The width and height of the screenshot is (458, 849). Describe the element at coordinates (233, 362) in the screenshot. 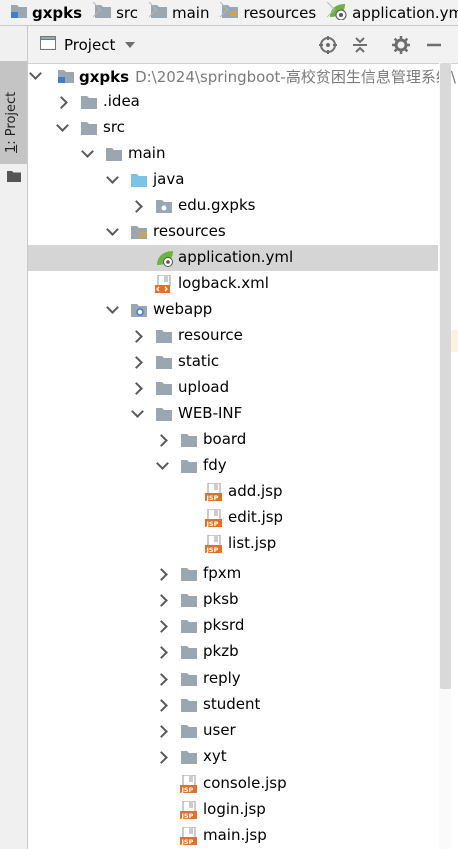

I see `tree-item-static: static` at that location.